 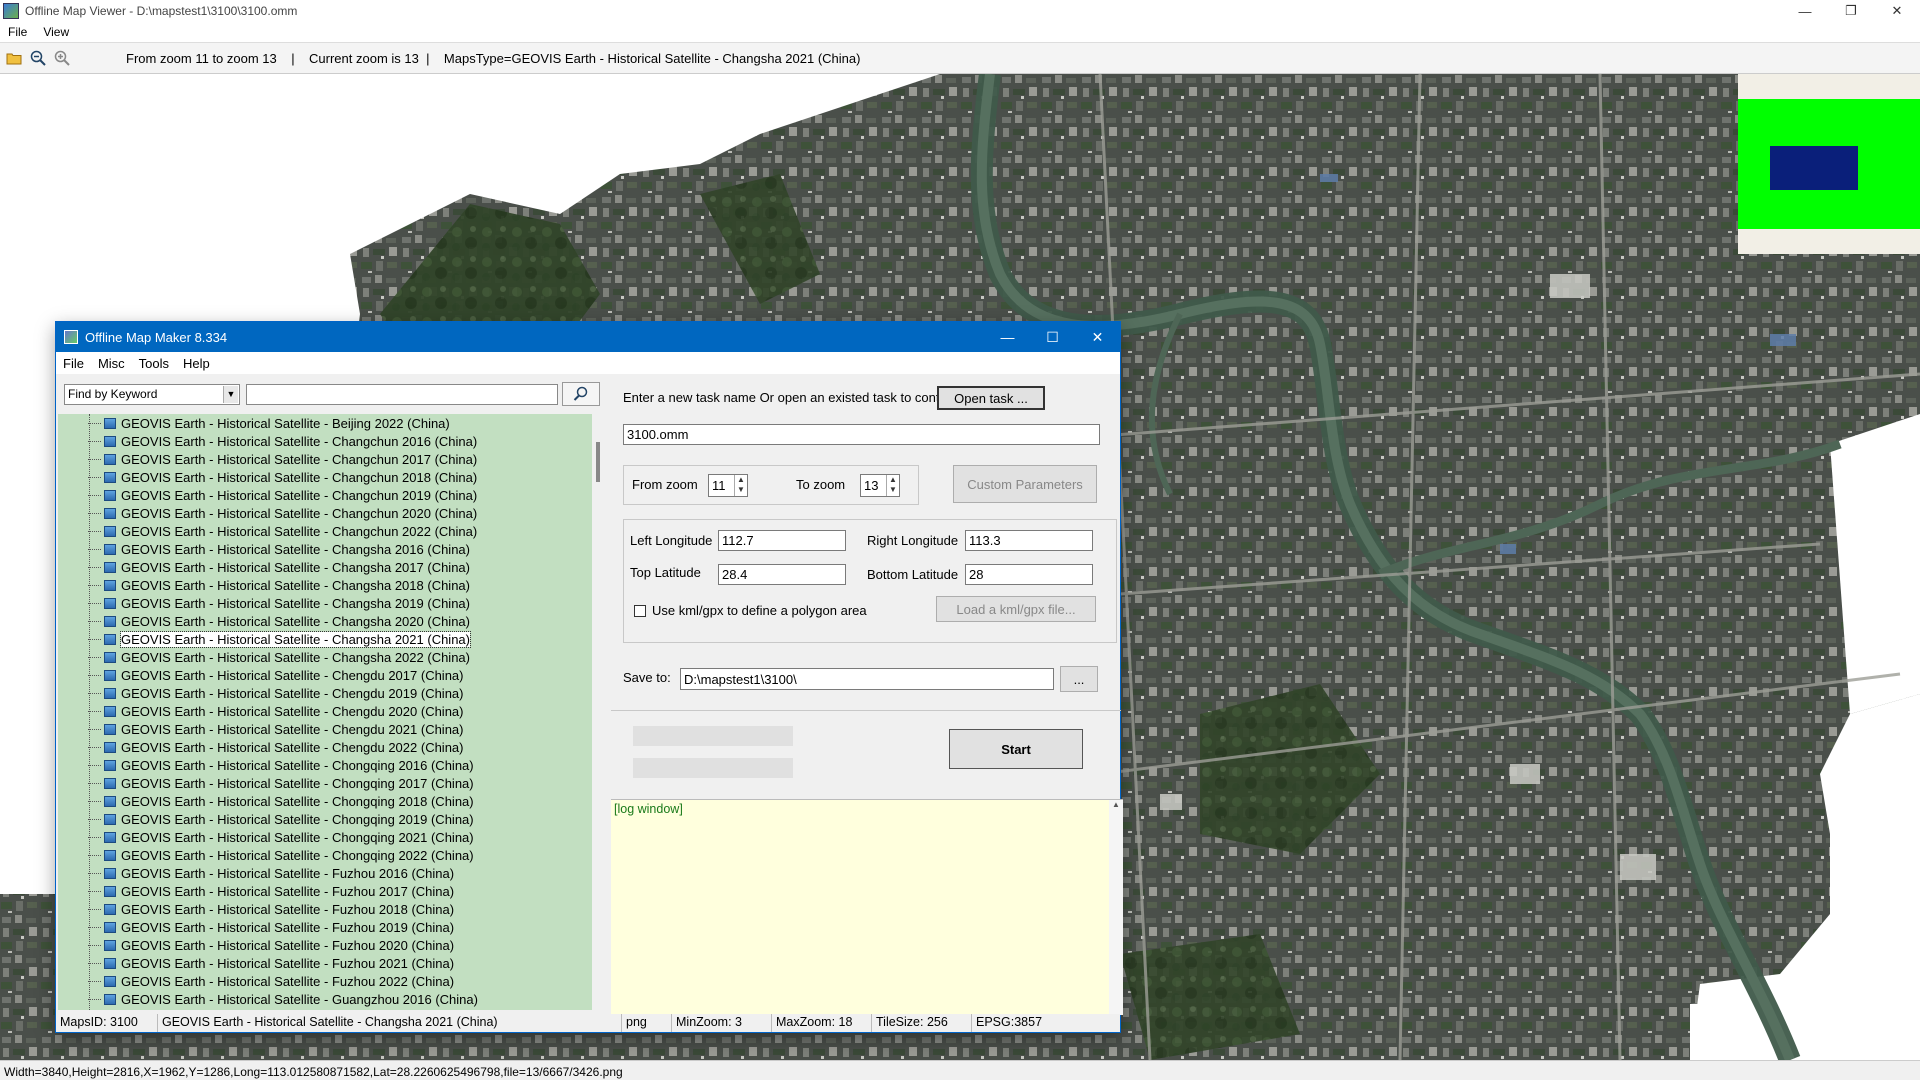 What do you see at coordinates (960, 32) in the screenshot?
I see `menubar: File View` at bounding box center [960, 32].